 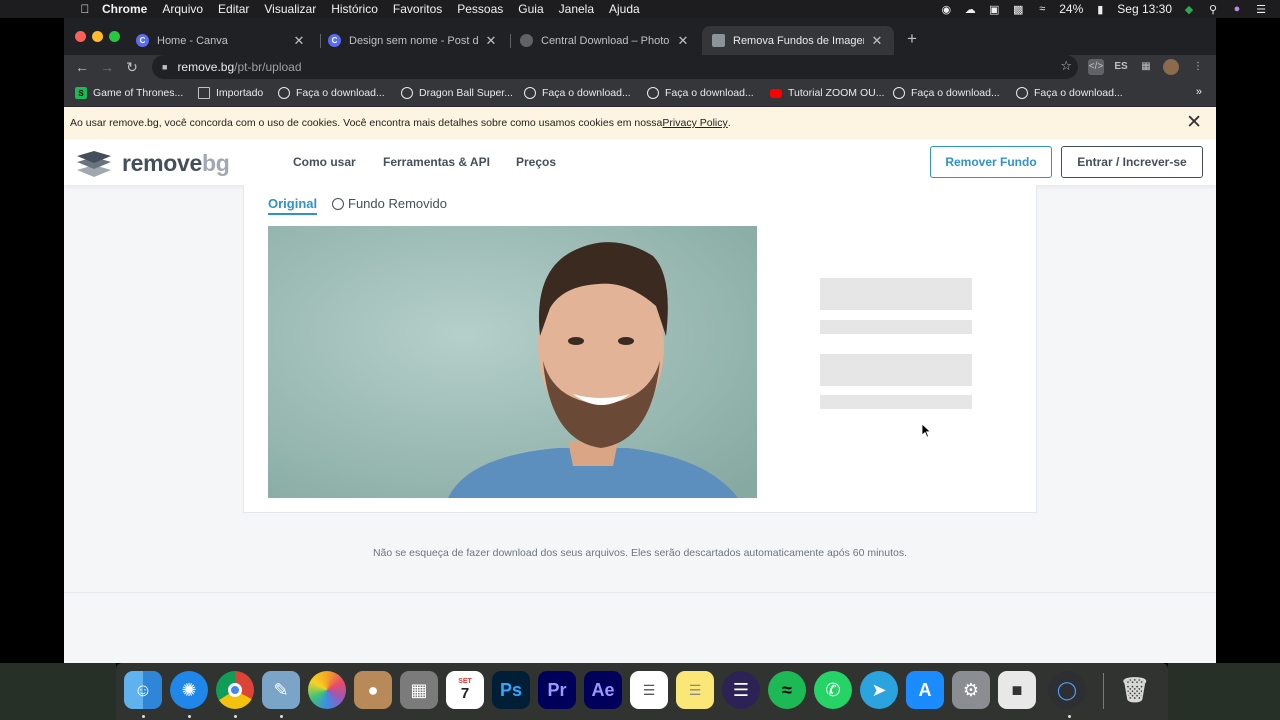 I want to click on spotify-icon: ≈, so click(x=787, y=690).